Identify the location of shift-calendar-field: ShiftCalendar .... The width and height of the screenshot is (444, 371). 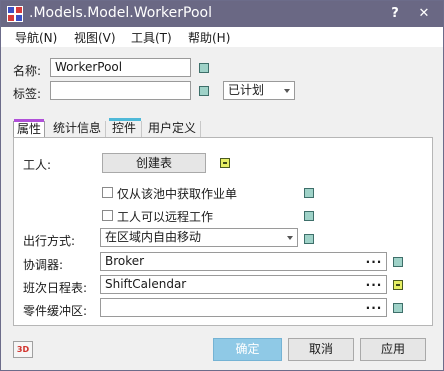
(243, 284).